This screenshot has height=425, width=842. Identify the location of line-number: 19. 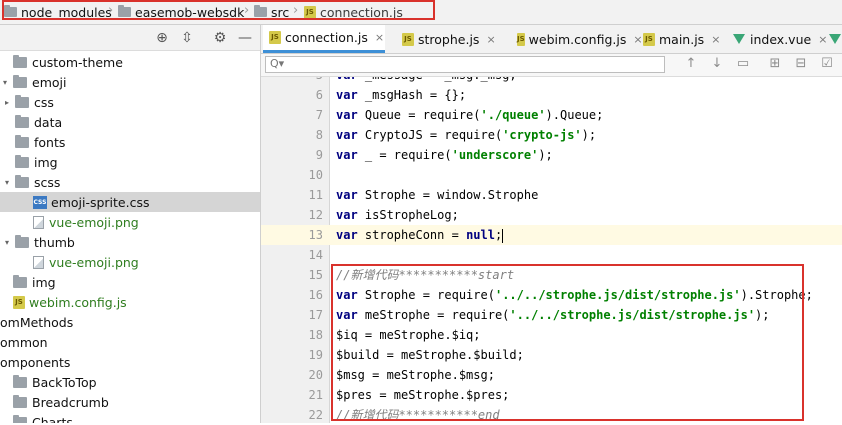
(315, 355).